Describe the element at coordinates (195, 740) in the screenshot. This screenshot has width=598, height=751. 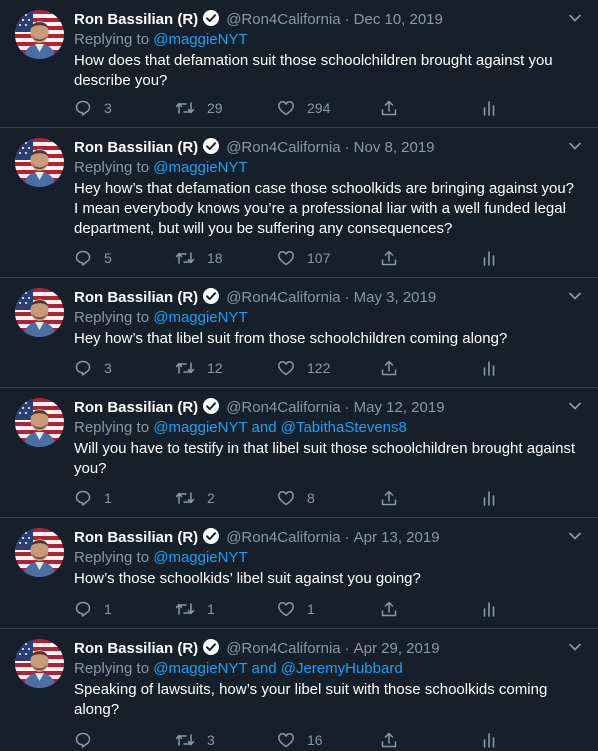
I see `retweet-button: 3` at that location.